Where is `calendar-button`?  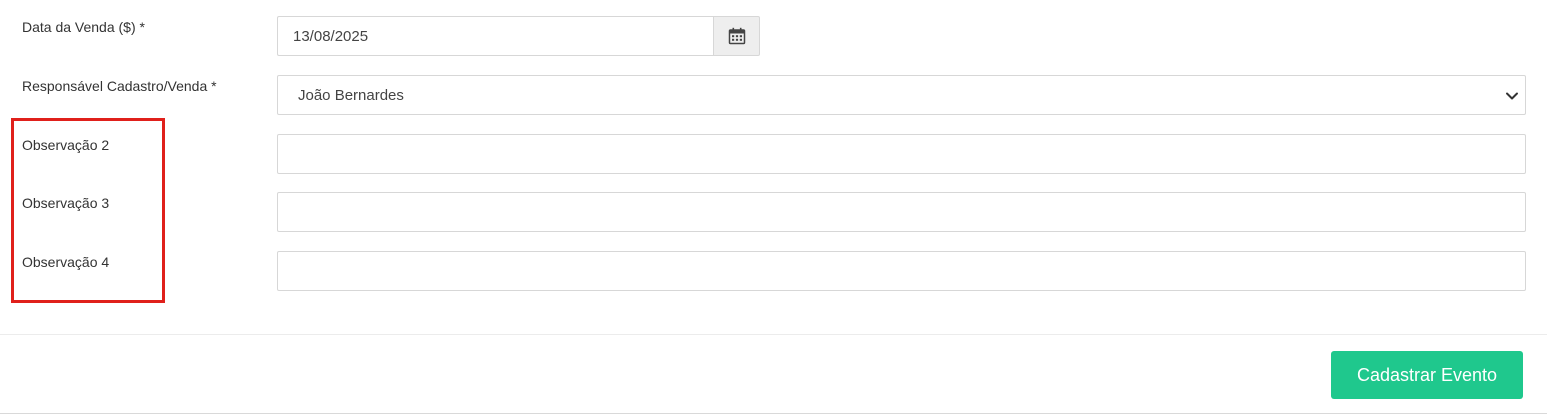 calendar-button is located at coordinates (736, 36).